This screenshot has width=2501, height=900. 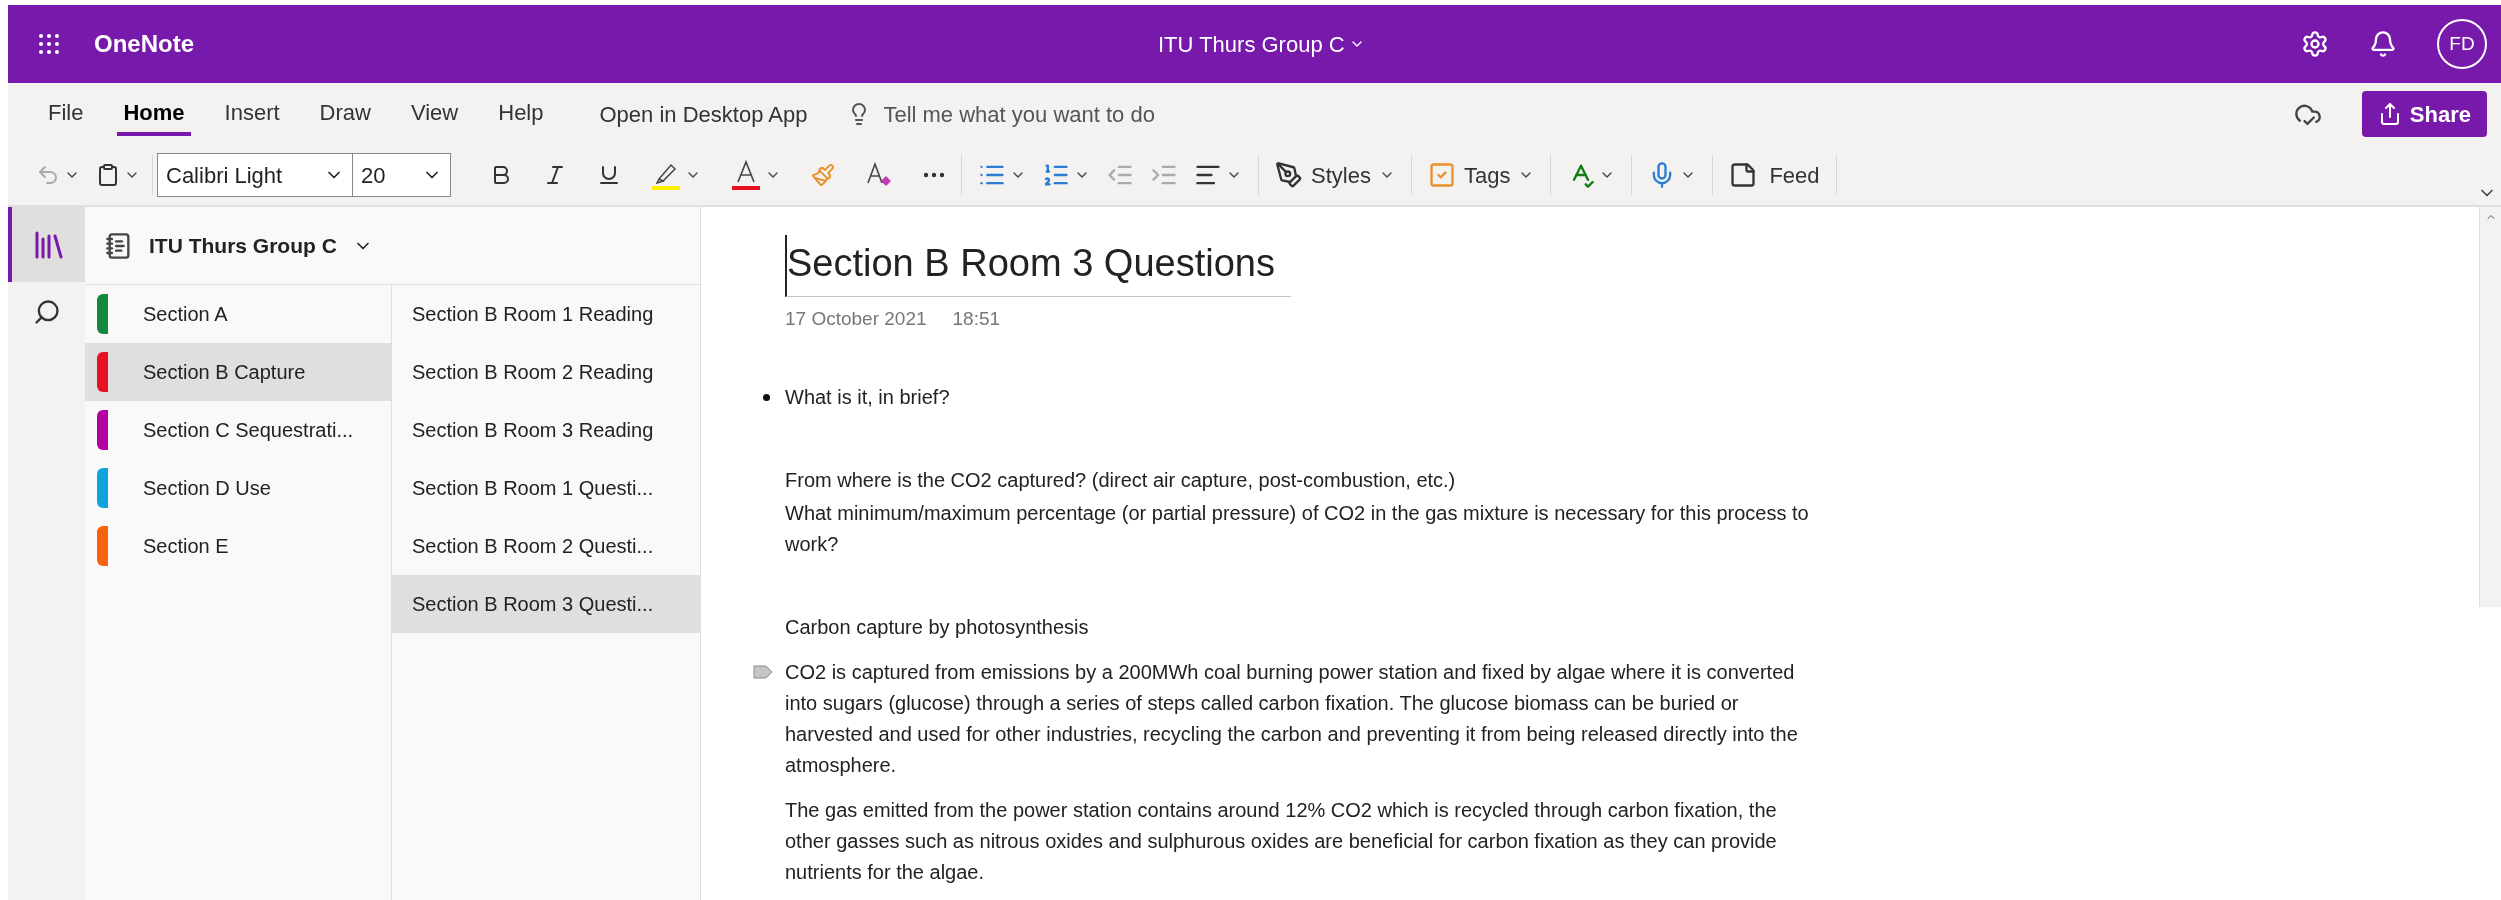 What do you see at coordinates (2424, 114) in the screenshot?
I see `share-button: Share` at bounding box center [2424, 114].